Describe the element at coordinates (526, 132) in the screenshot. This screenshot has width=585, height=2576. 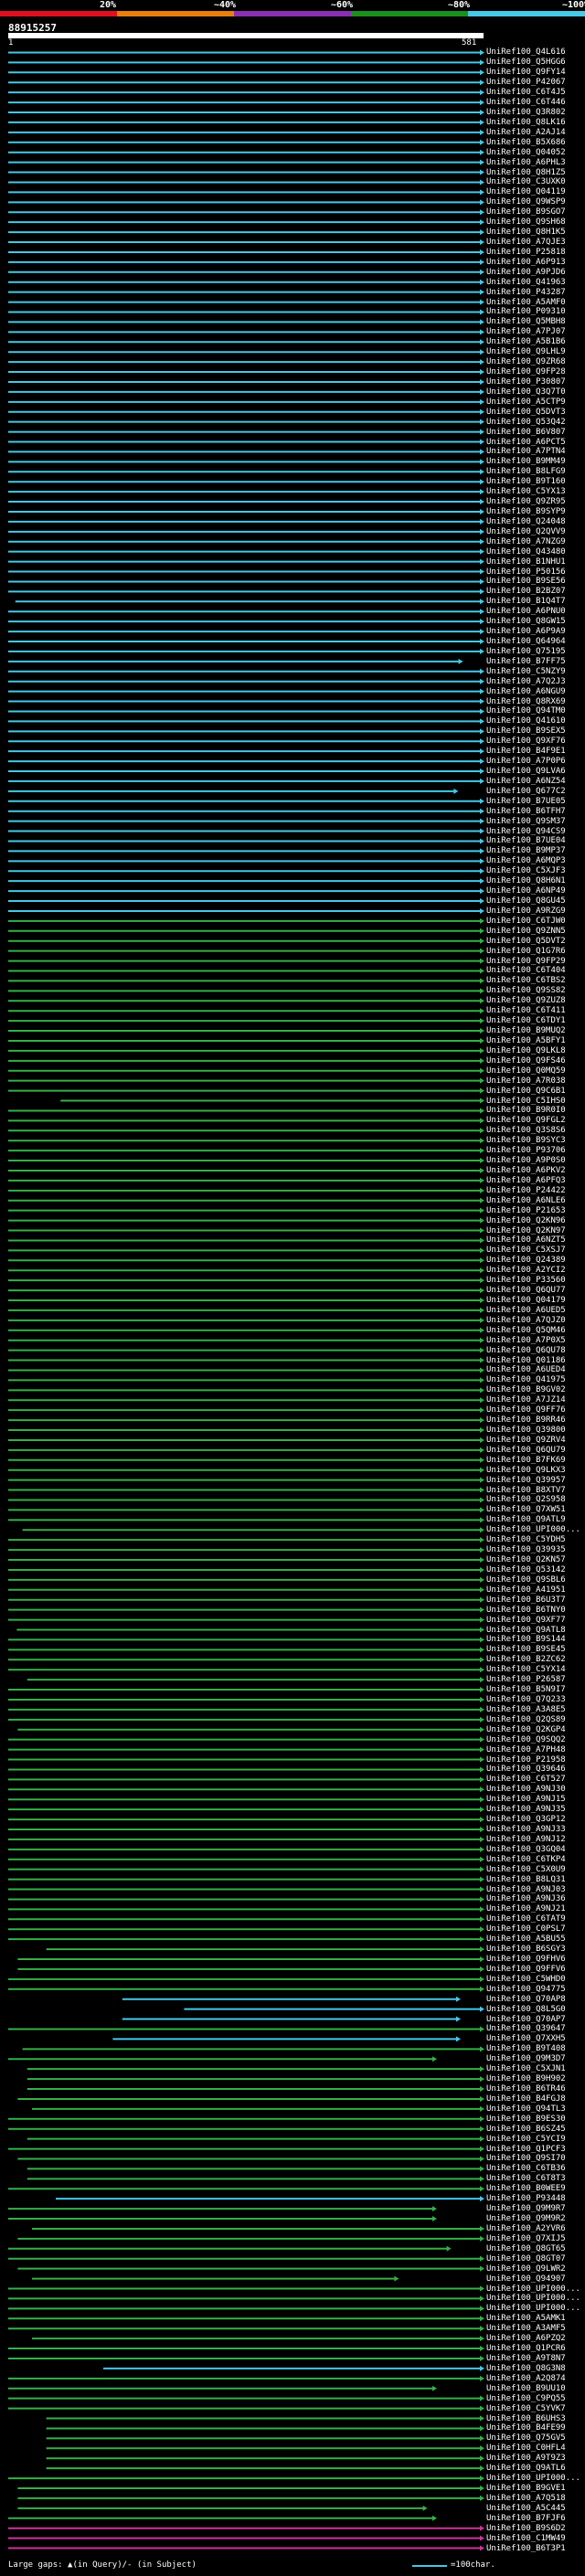
I see `hit-label: UniRef100_A2AJ14` at that location.